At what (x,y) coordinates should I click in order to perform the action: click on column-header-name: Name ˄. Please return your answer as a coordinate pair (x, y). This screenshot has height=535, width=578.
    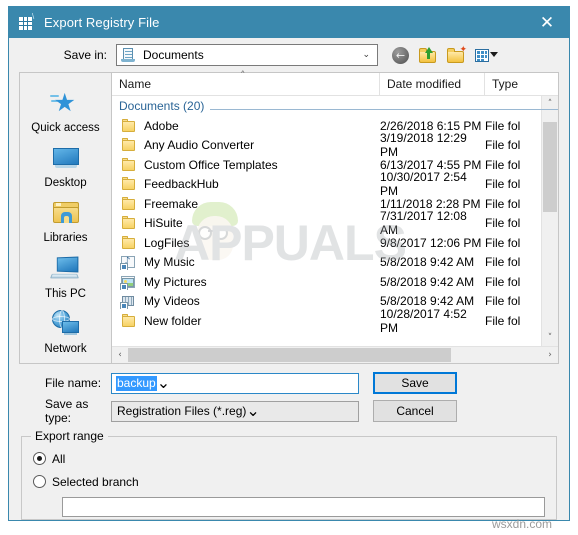
    Looking at the image, I should click on (246, 82).